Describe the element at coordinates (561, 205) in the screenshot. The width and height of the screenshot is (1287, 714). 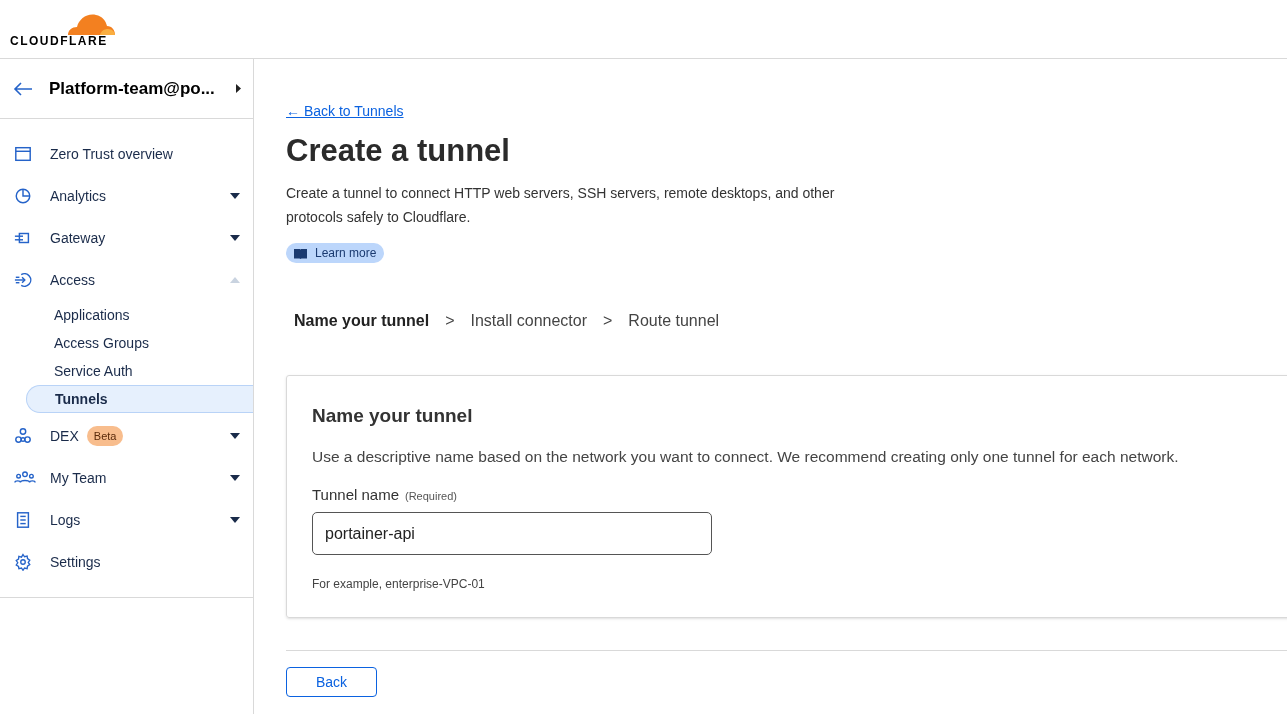
I see `page-description: Create a tunnel to connect HTTP web servers, SSH servers, remote desktops, and other protocols safely to Cloudflare.` at that location.